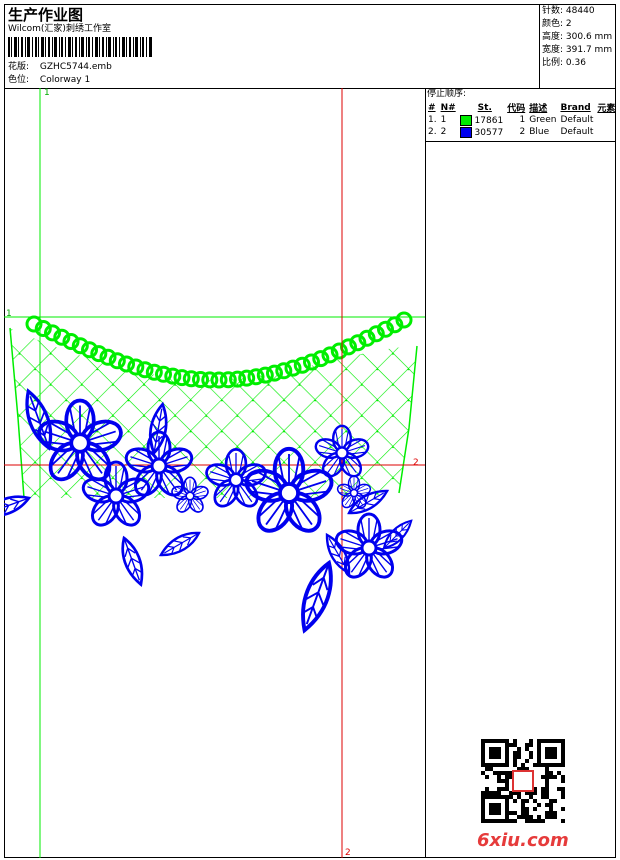 This screenshot has width=620, height=860. What do you see at coordinates (348, 853) in the screenshot?
I see `guide-label-red-bottom: 2` at bounding box center [348, 853].